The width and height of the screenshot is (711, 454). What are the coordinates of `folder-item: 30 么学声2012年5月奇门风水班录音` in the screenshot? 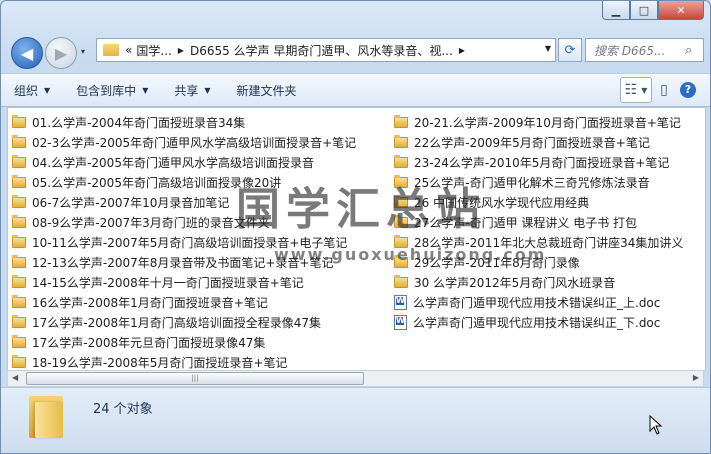 It's located at (549, 282).